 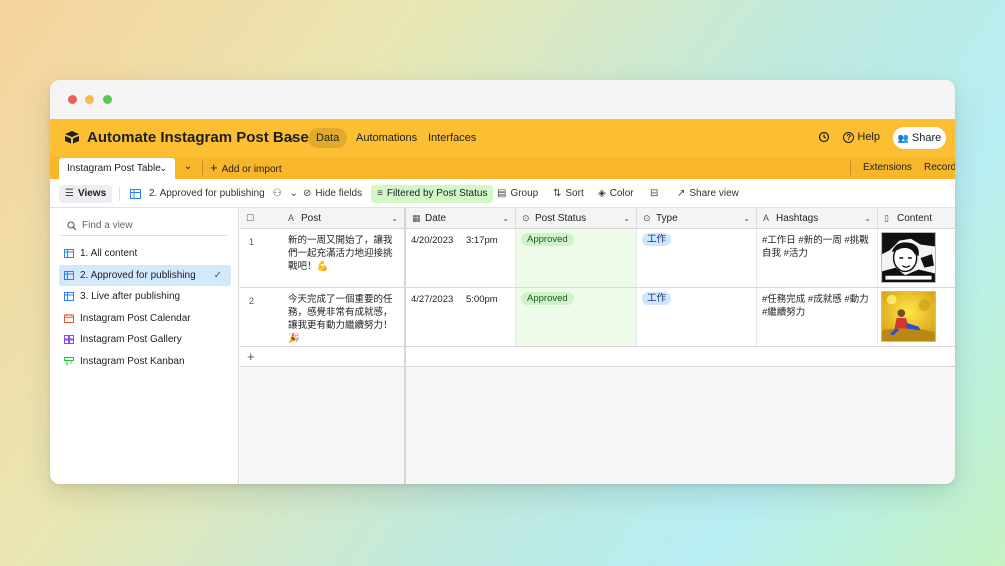 I want to click on tab-data: Data, so click(x=328, y=138).